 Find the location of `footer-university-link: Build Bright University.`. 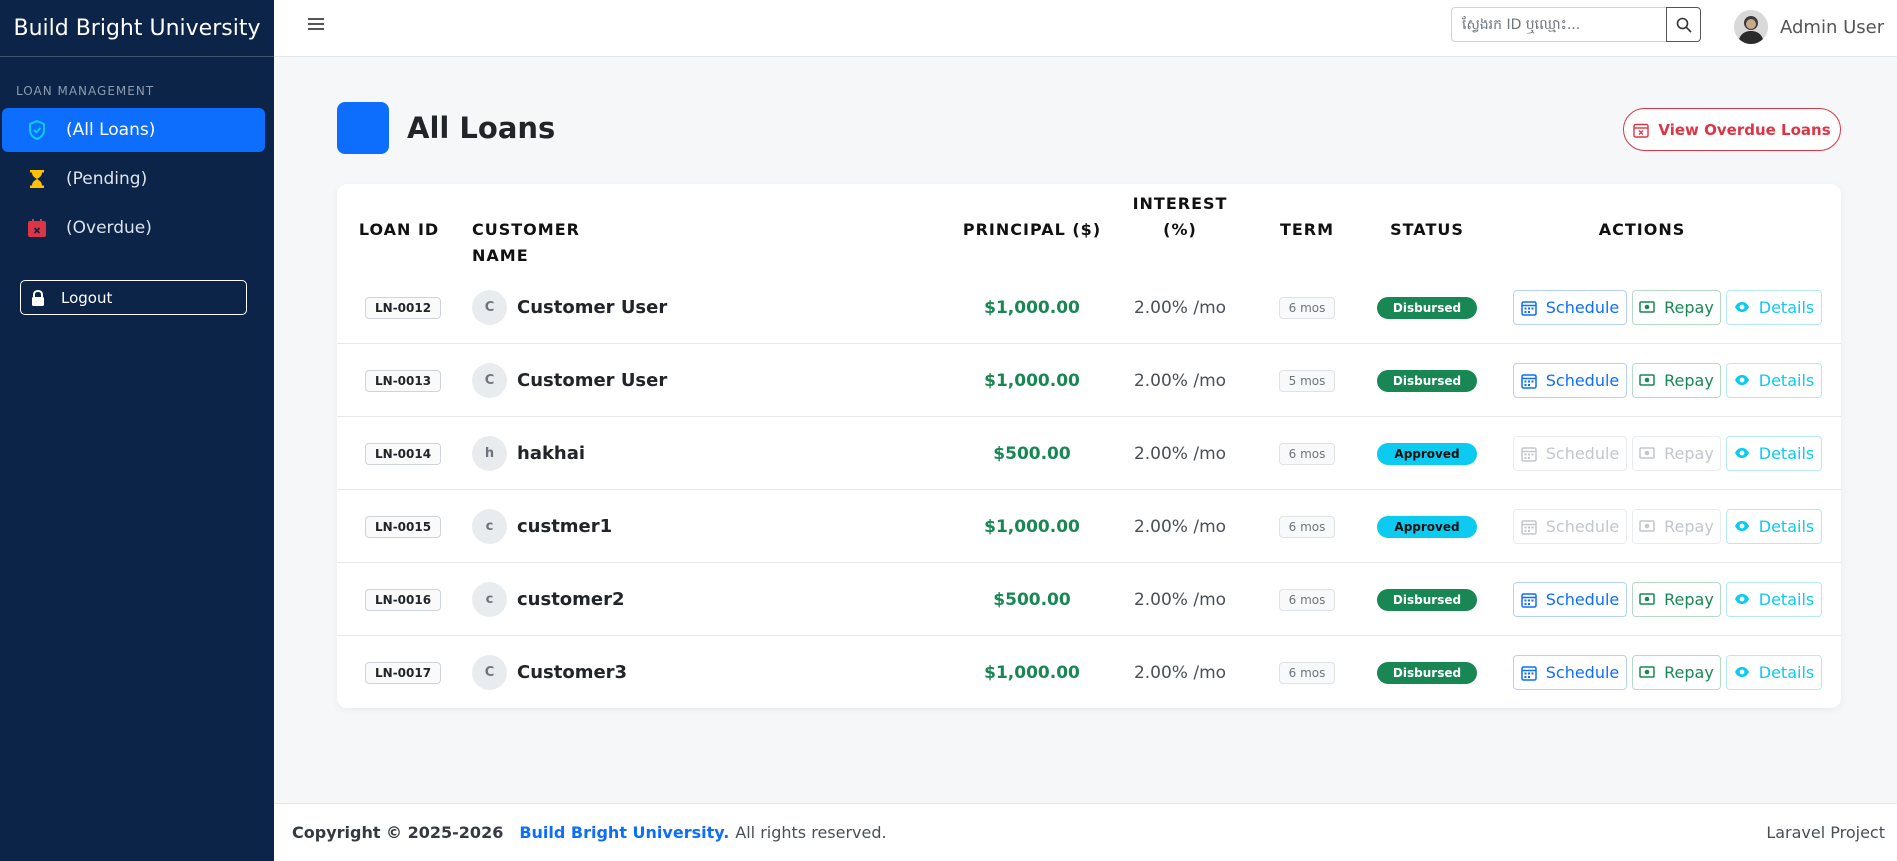

footer-university-link: Build Bright University. is located at coordinates (624, 832).